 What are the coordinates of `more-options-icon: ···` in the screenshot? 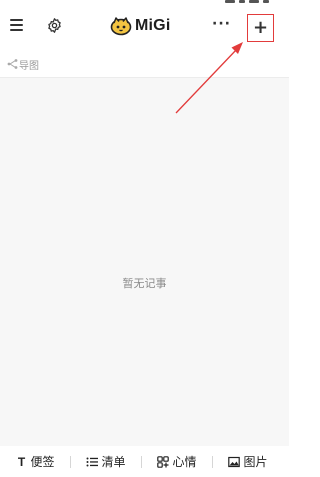 It's located at (221, 24).